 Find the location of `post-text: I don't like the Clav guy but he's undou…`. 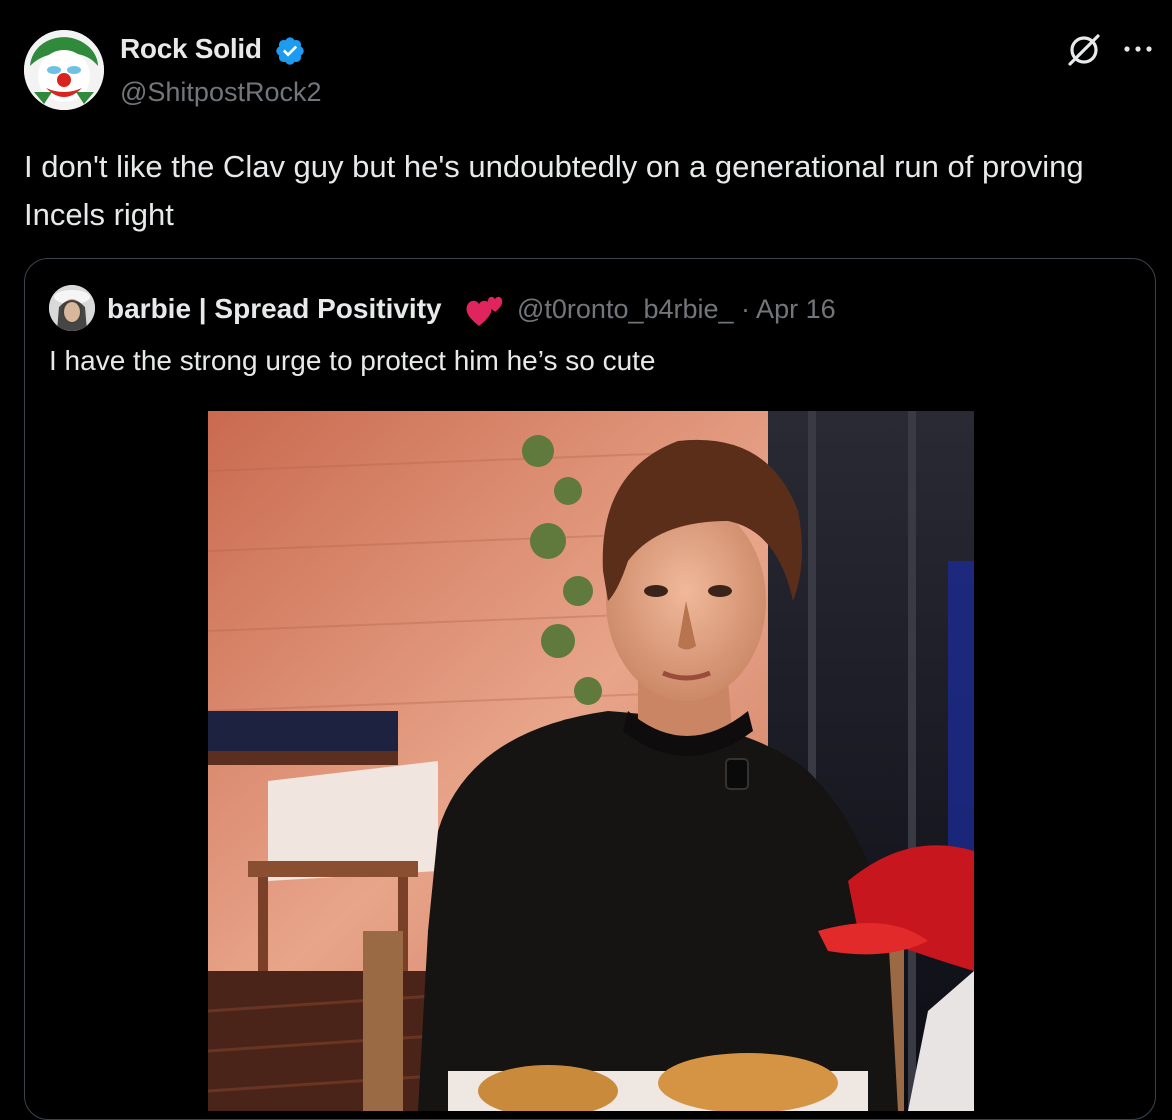

post-text: I don't like the Clav guy but he's undou… is located at coordinates (554, 190).